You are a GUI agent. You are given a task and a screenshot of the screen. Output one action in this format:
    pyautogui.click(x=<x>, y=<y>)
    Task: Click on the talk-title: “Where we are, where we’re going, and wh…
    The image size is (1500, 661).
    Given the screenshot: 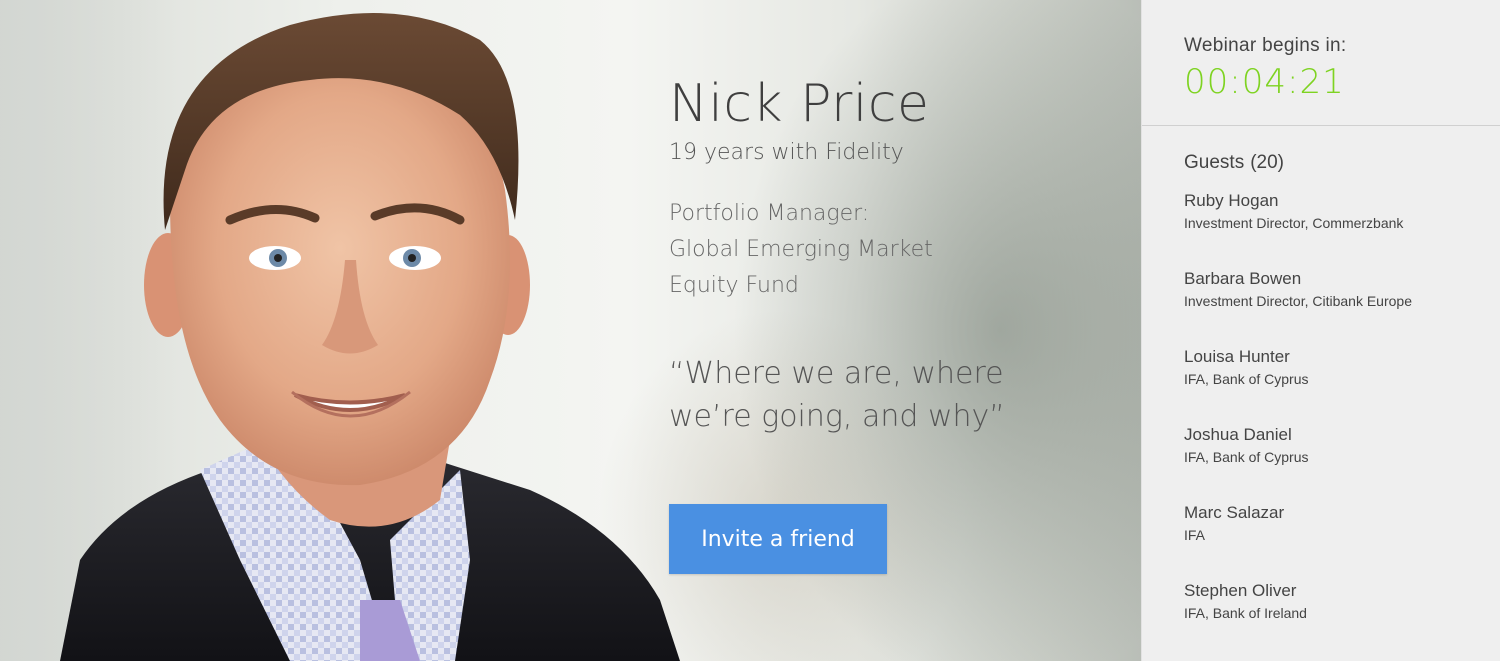 What is the action you would take?
    pyautogui.click(x=879, y=395)
    